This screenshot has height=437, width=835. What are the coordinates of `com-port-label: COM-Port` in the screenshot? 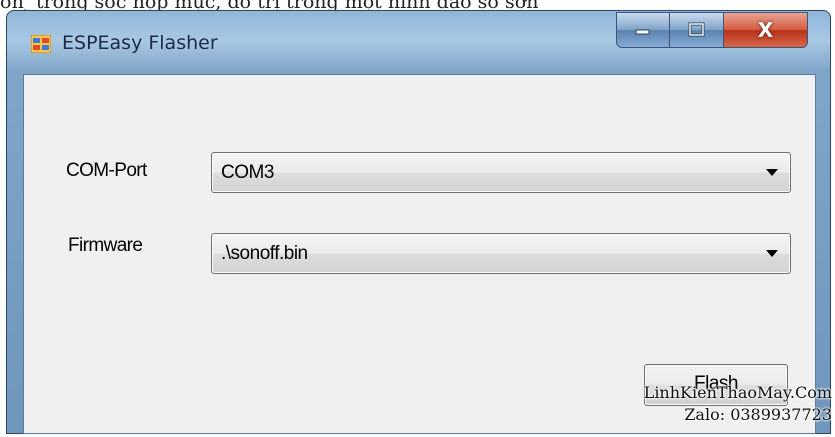 It's located at (106, 170).